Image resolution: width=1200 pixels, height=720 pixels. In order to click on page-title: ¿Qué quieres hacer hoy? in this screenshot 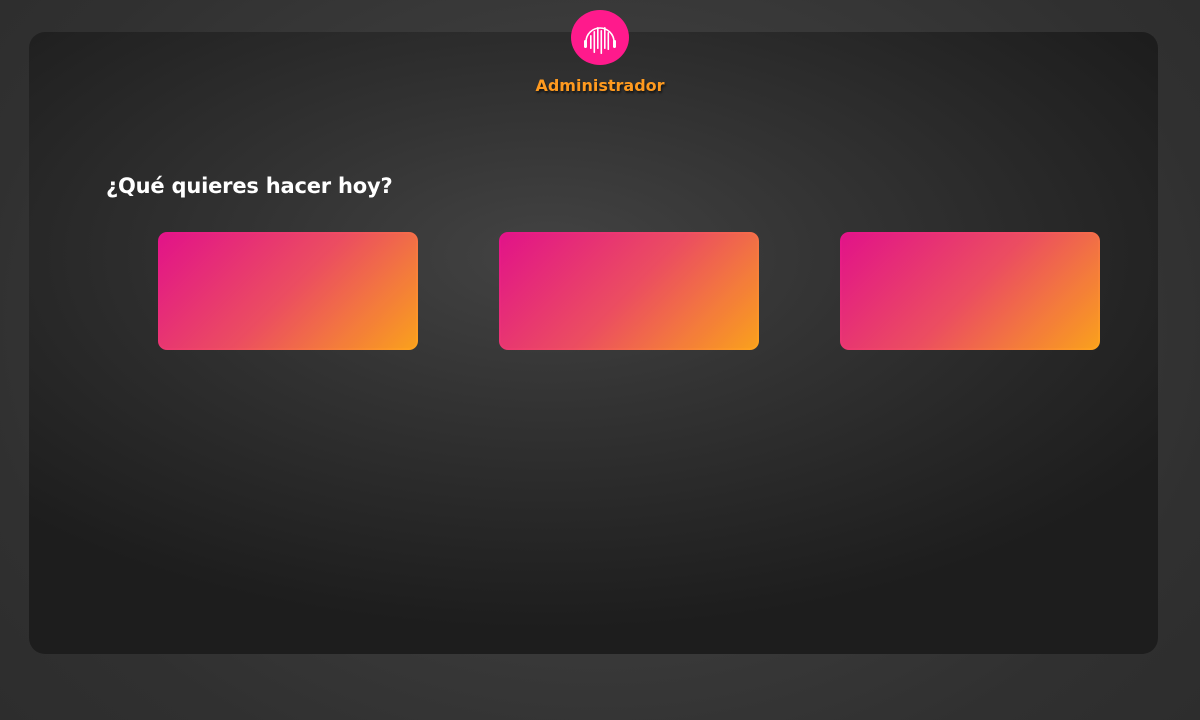, I will do `click(249, 186)`.